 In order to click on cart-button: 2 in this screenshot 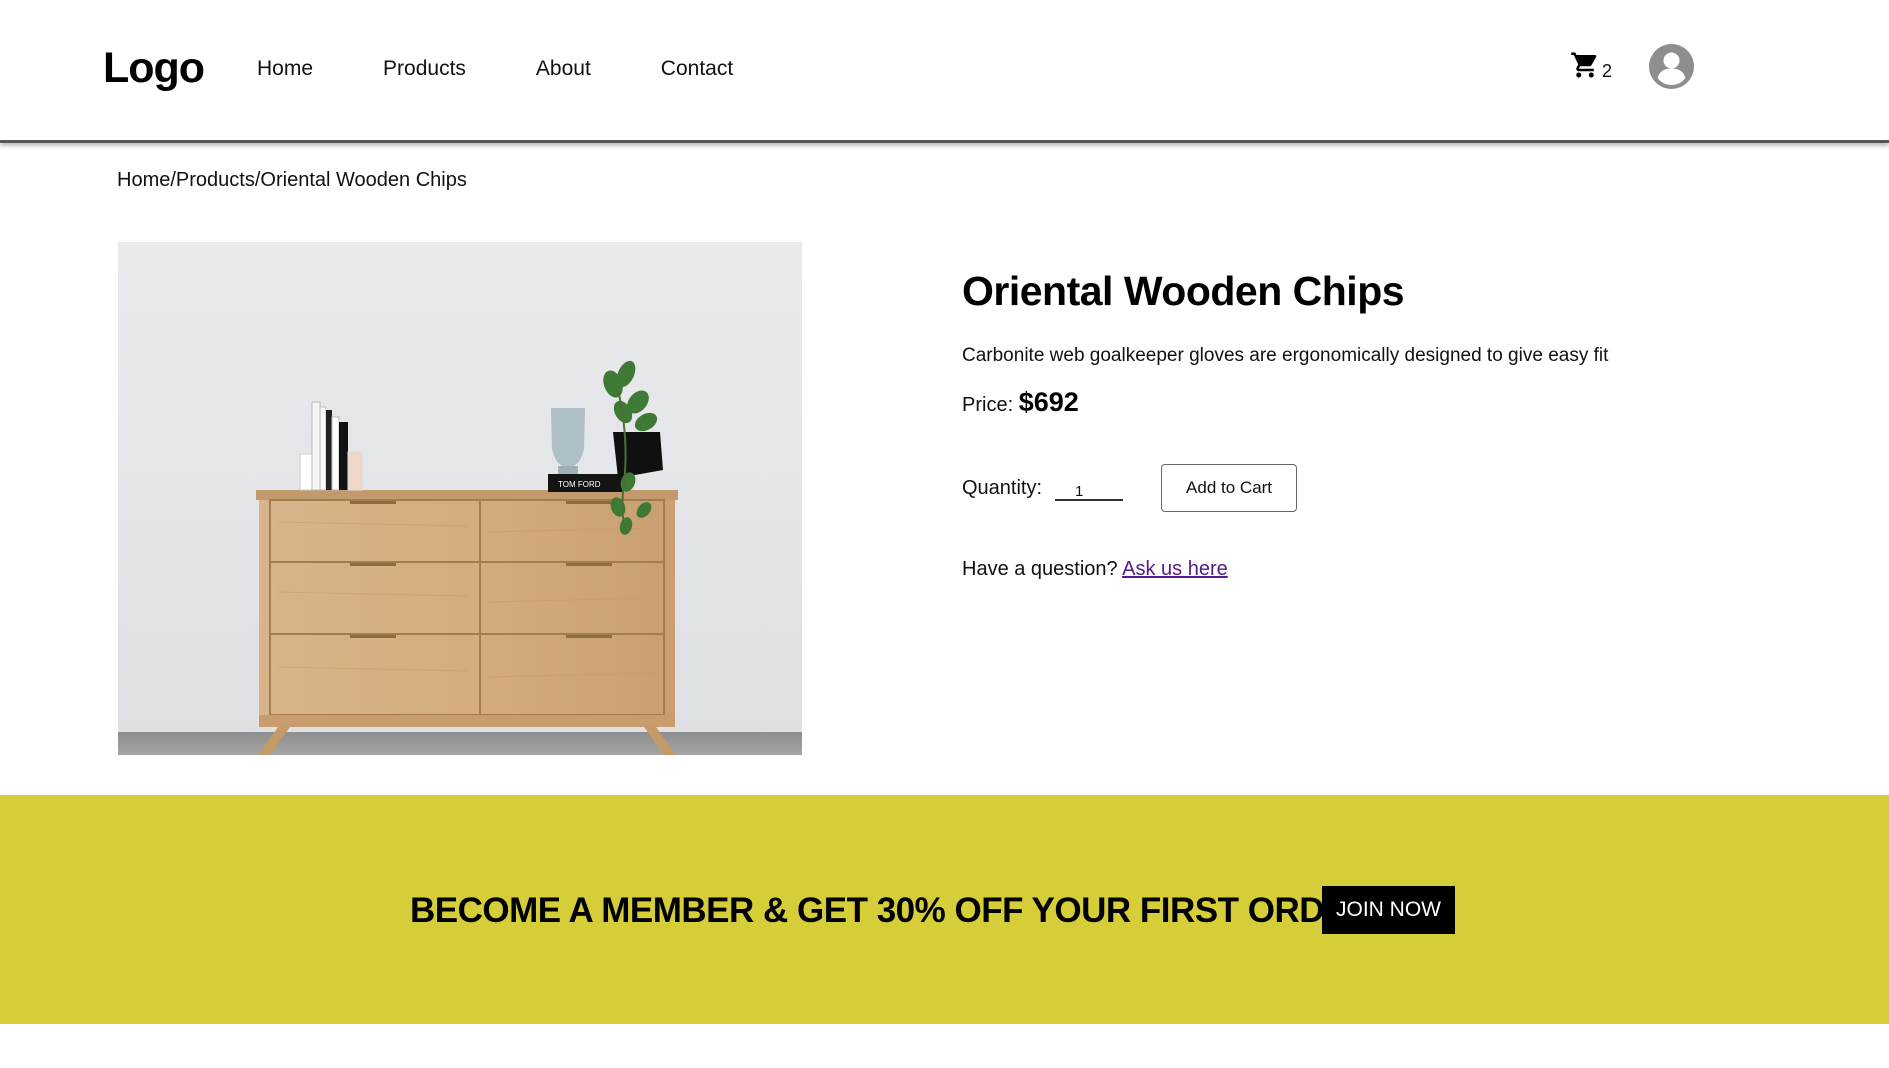, I will do `click(1591, 65)`.